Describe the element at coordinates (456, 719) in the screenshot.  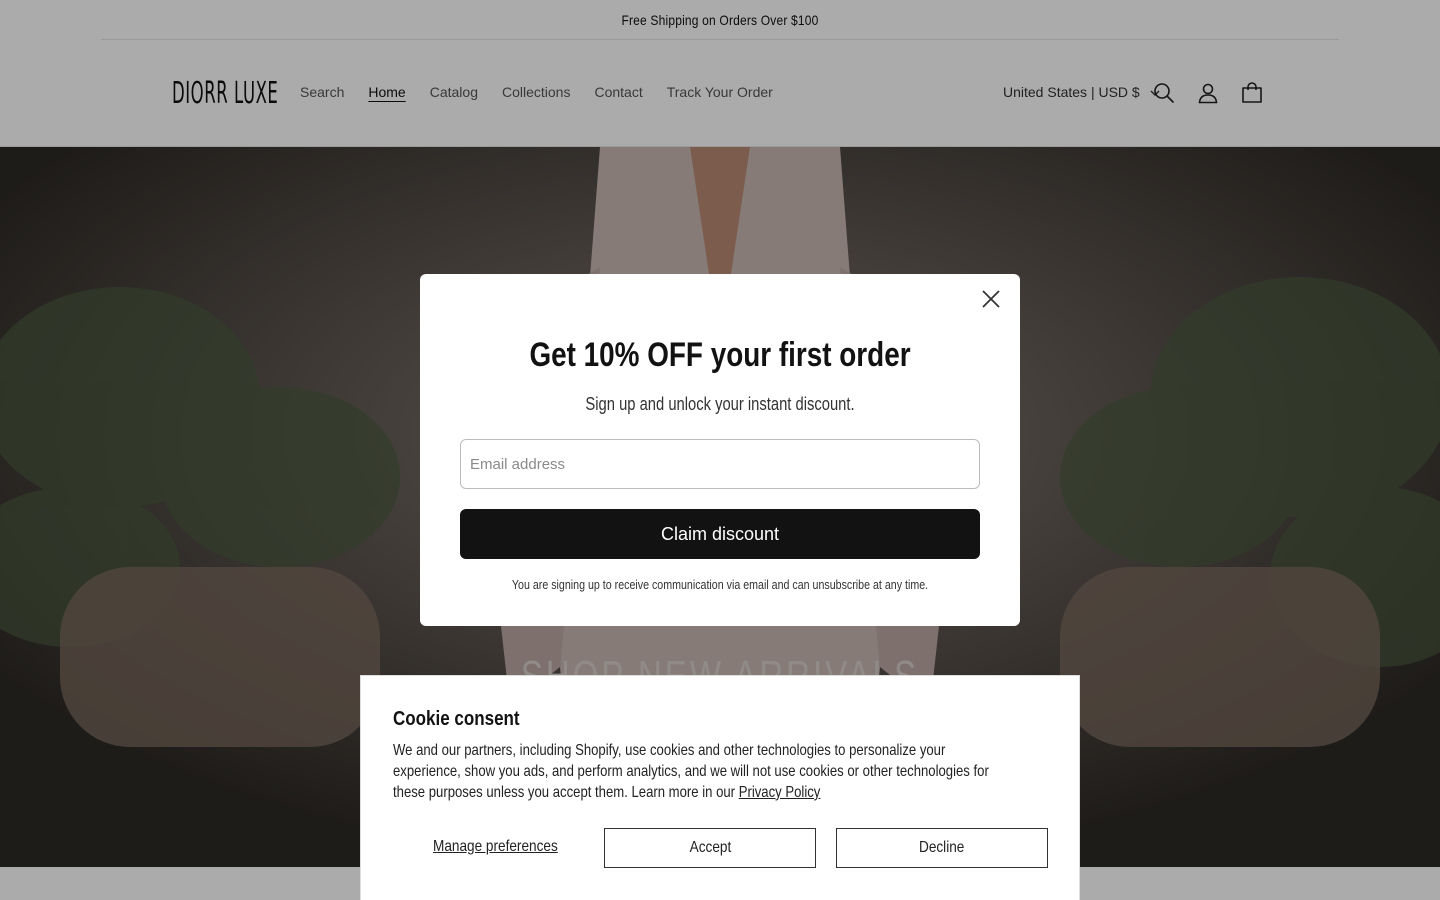
I see `cookie-title: Cookie consent` at that location.